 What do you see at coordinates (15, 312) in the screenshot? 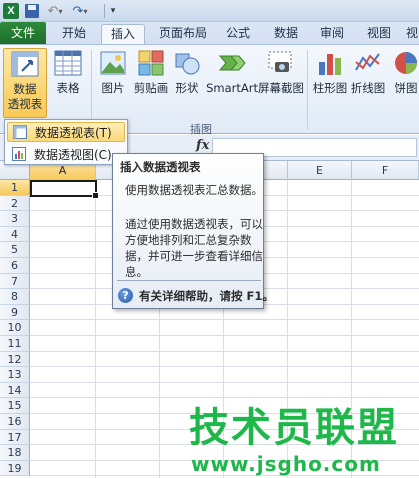
I see `row-header: 9` at bounding box center [15, 312].